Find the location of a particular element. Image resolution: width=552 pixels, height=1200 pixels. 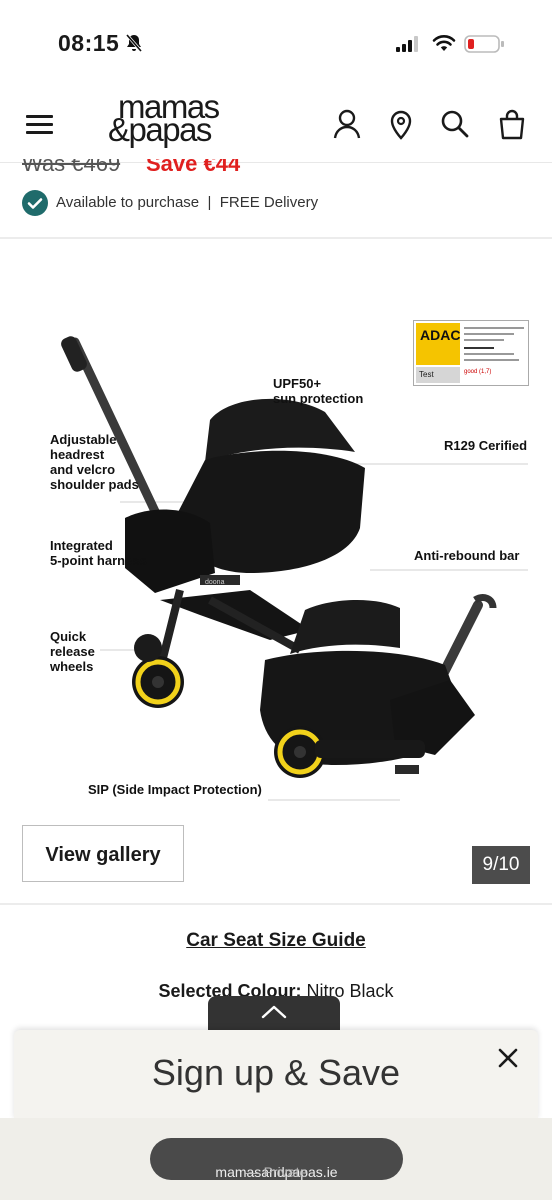

label-antirebound: Anti-rebound bar is located at coordinates (467, 555).